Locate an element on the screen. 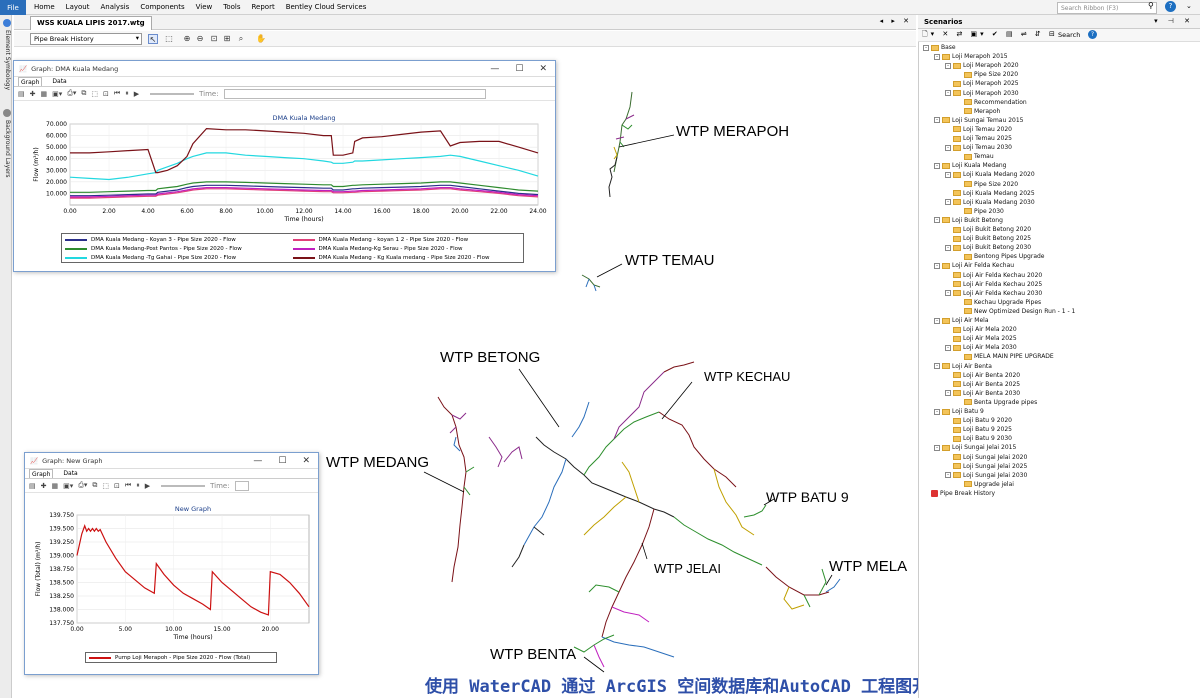 Image resolution: width=1200 pixels, height=698 pixels. scenario-tree-item: - Loji Kuala Medang is located at coordinates (970, 165).